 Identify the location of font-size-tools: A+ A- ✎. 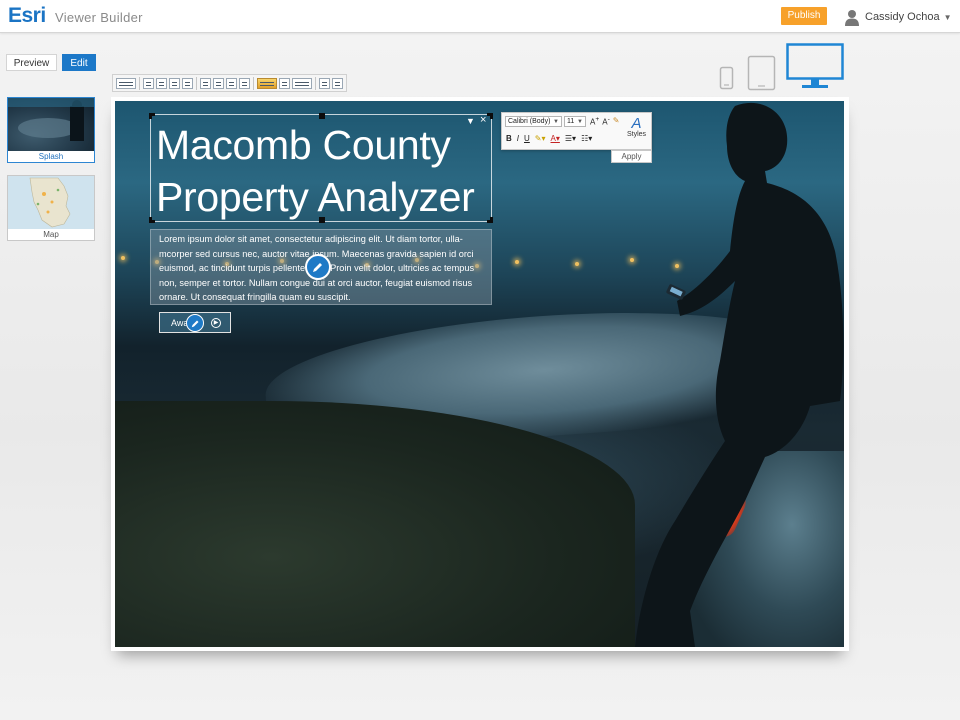
(605, 121).